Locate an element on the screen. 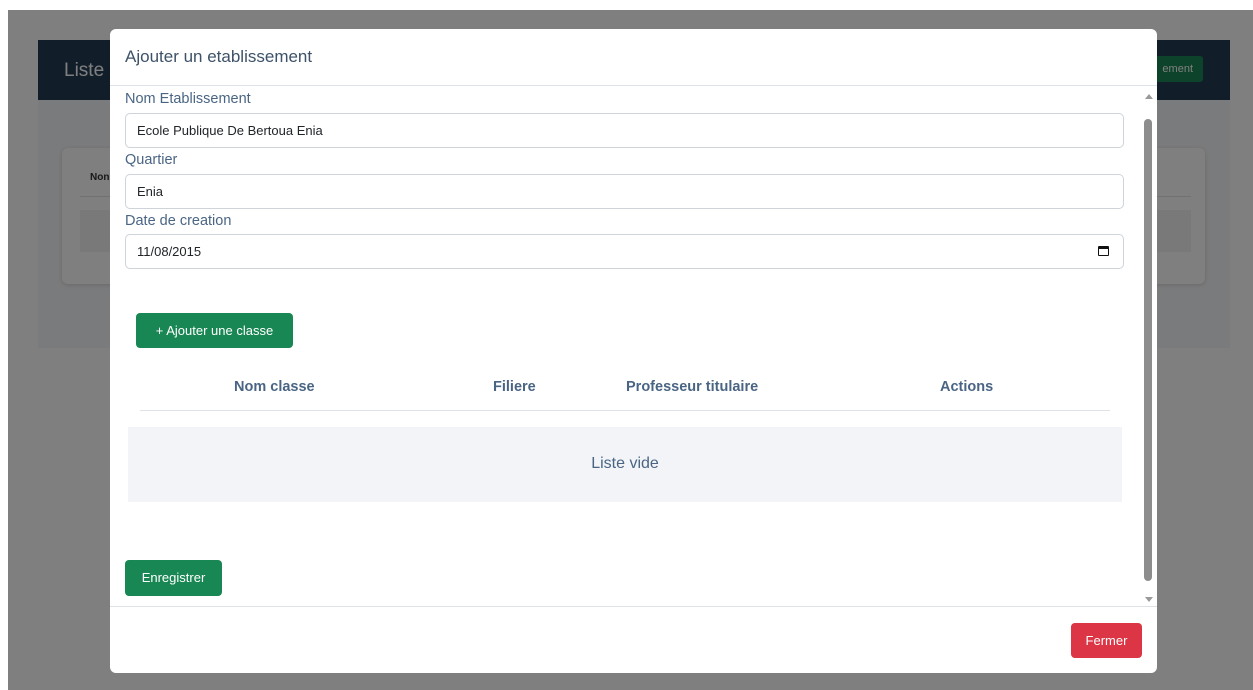 This screenshot has width=1253, height=690. column-actions: Actions is located at coordinates (967, 387).